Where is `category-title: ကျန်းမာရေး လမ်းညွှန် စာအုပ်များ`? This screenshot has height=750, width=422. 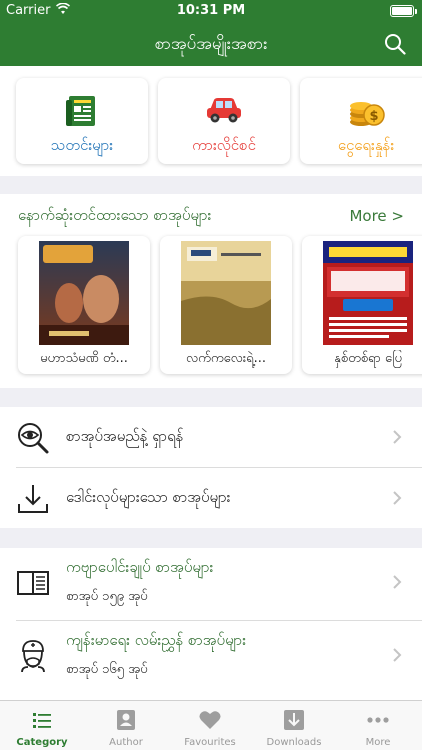 category-title: ကျန်းမာရေး လမ်းညွှန် စာအုပ်များ is located at coordinates (156, 640).